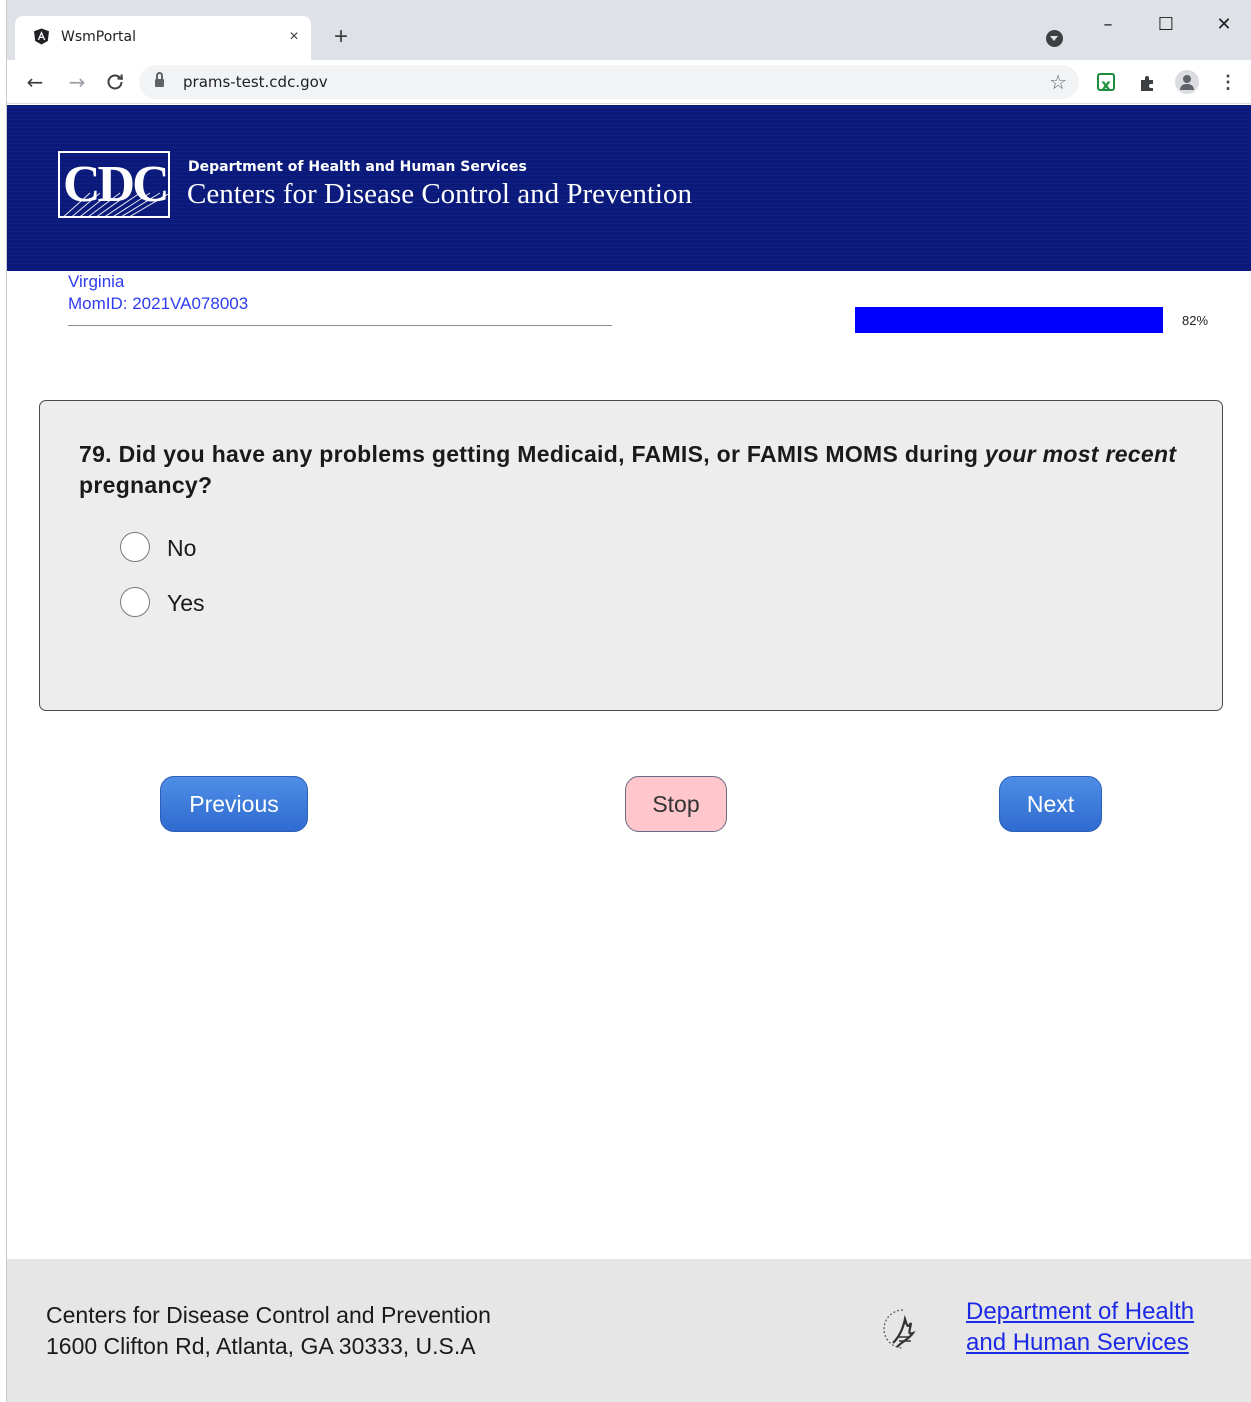 Image resolution: width=1251 pixels, height=1402 pixels. Describe the element at coordinates (357, 167) in the screenshot. I see `department-name: Department of Health and Human Services` at that location.